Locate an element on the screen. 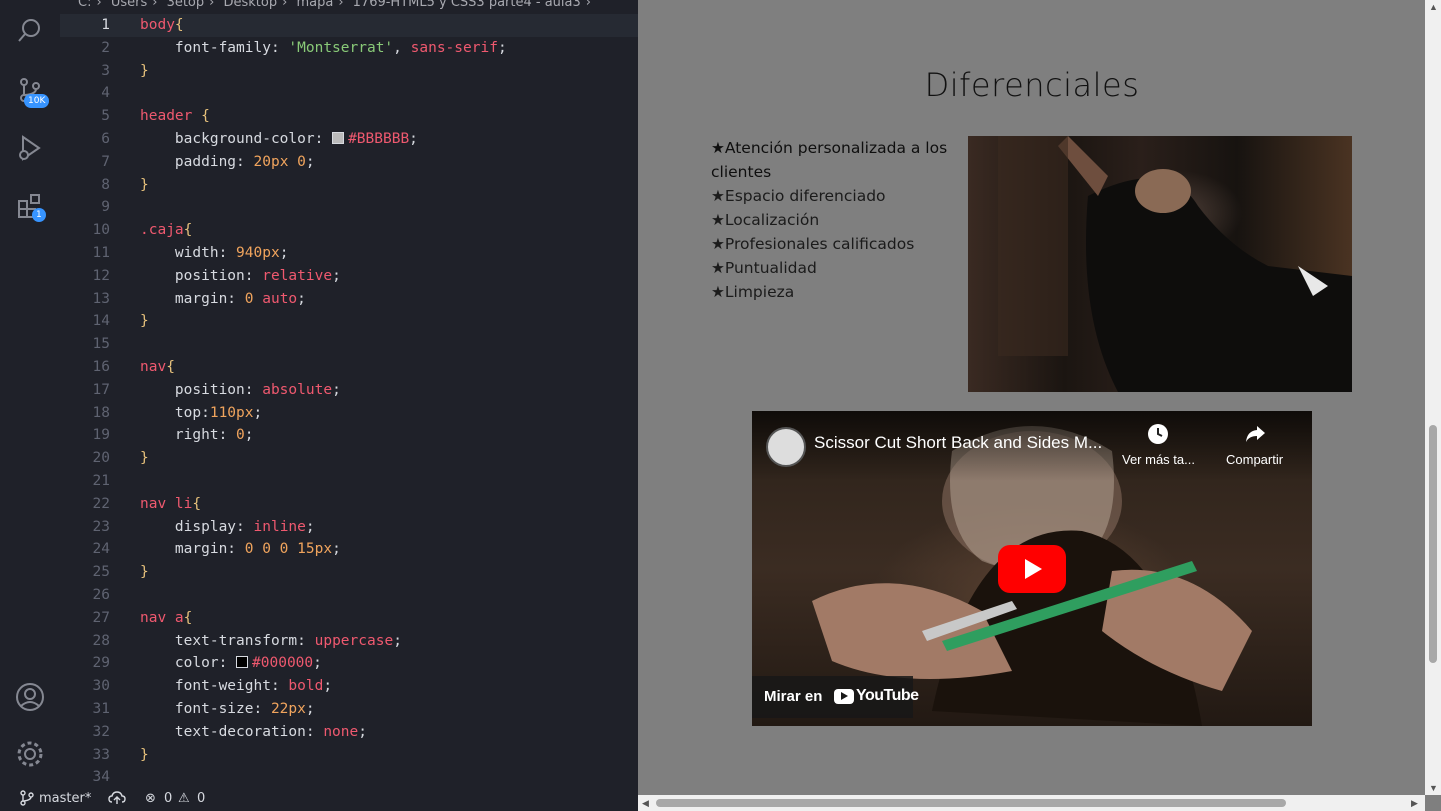 Image resolution: width=1441 pixels, height=811 pixels. scroll-up-icon: ▲ is located at coordinates (1433, 7).